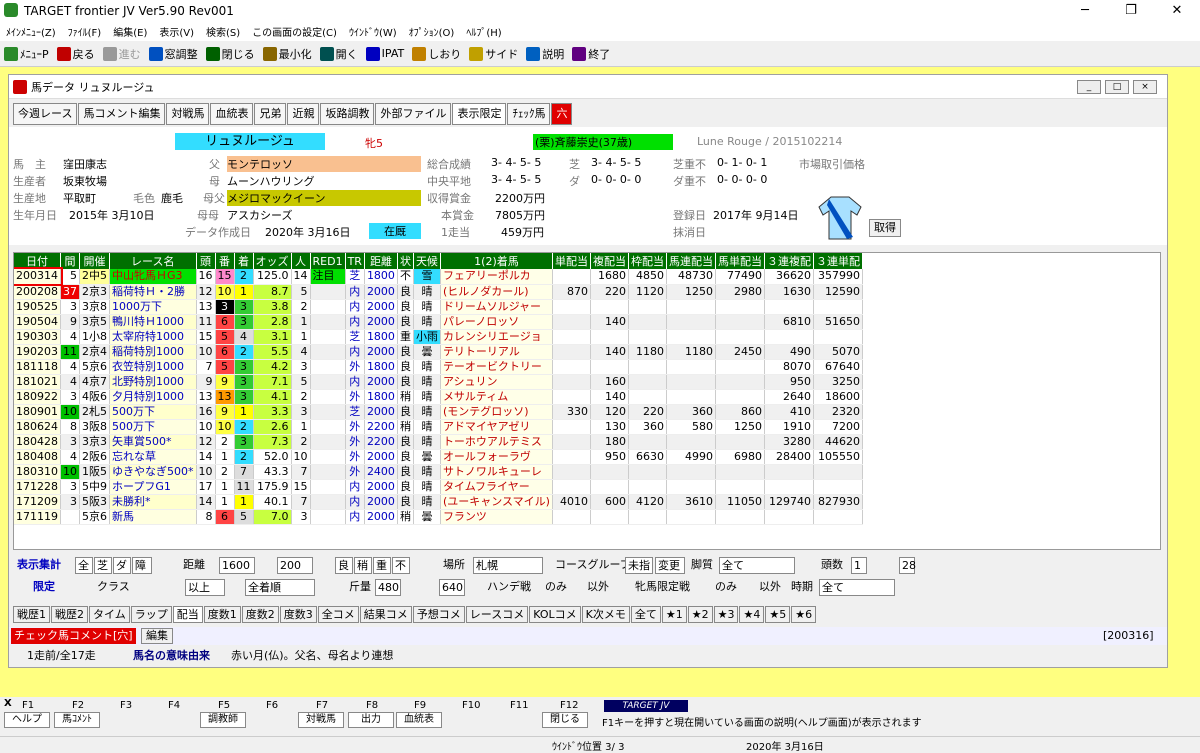 The height and width of the screenshot is (753, 1200). I want to click on column-header-8: 人, so click(301, 261).